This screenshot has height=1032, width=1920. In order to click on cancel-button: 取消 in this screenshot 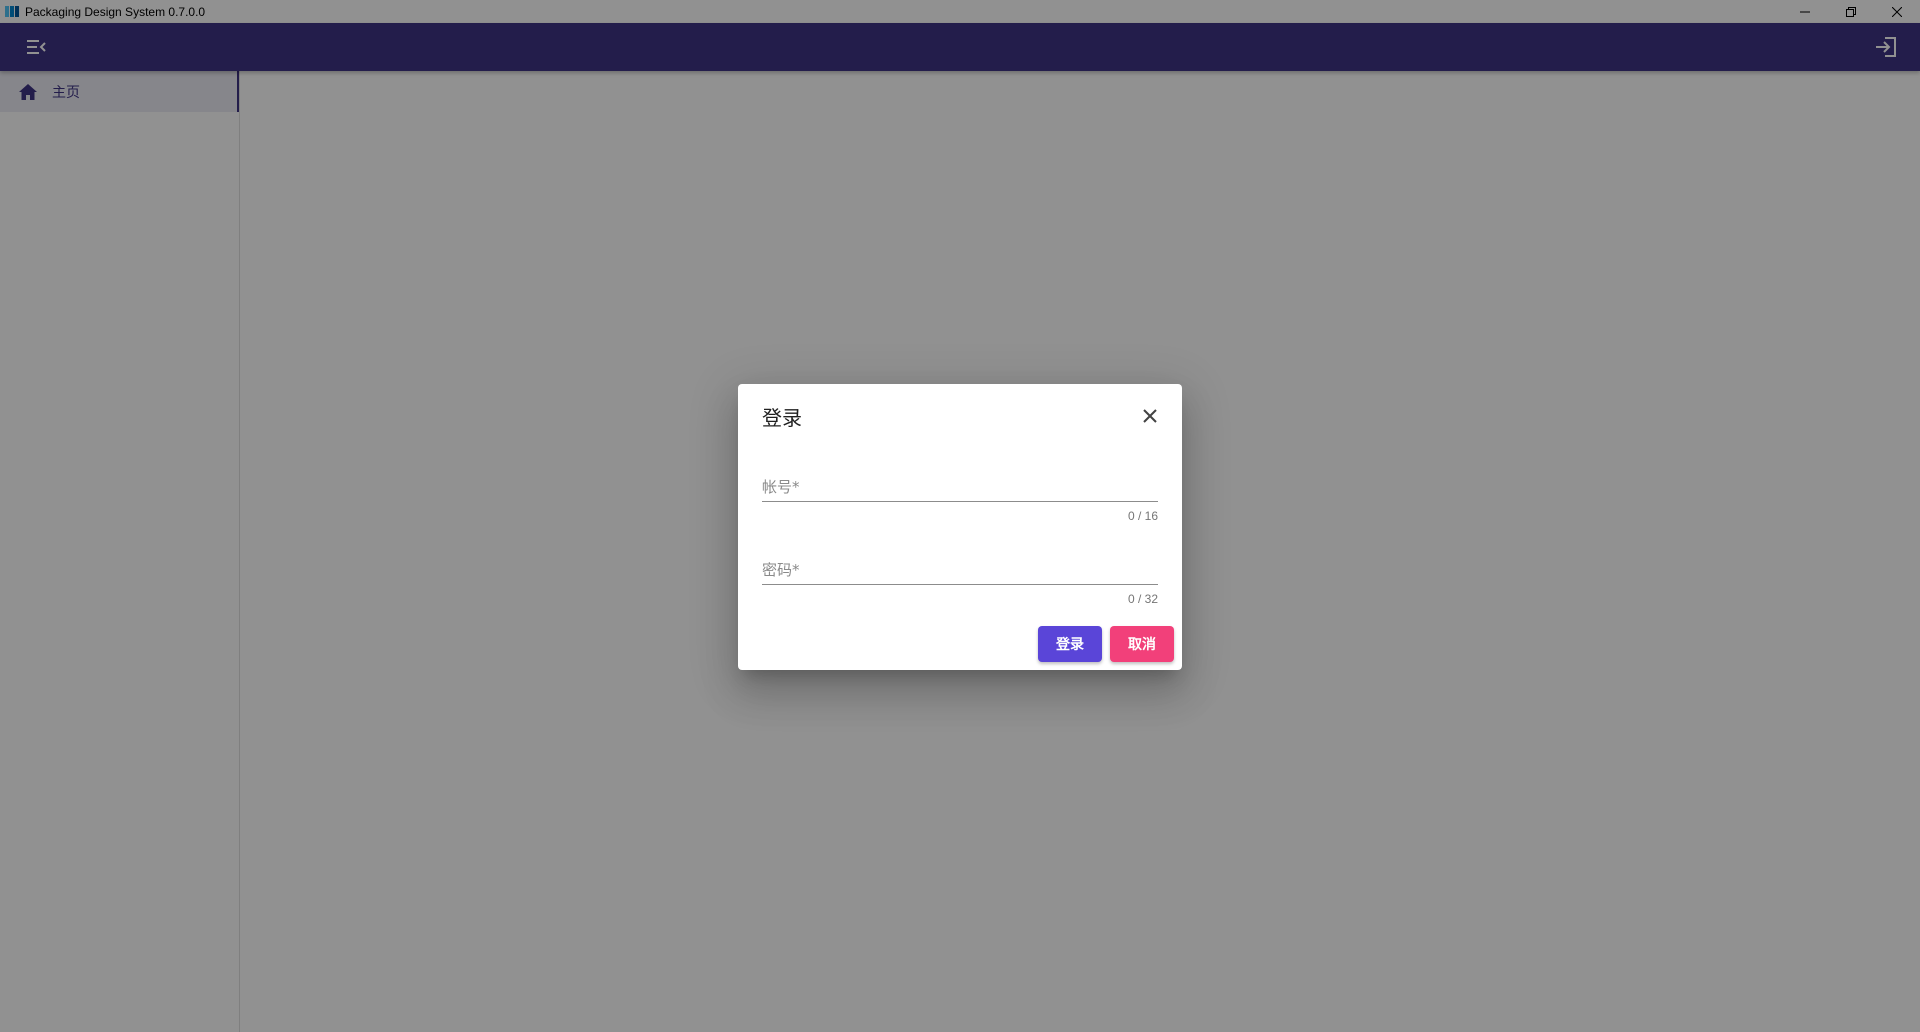, I will do `click(1142, 644)`.